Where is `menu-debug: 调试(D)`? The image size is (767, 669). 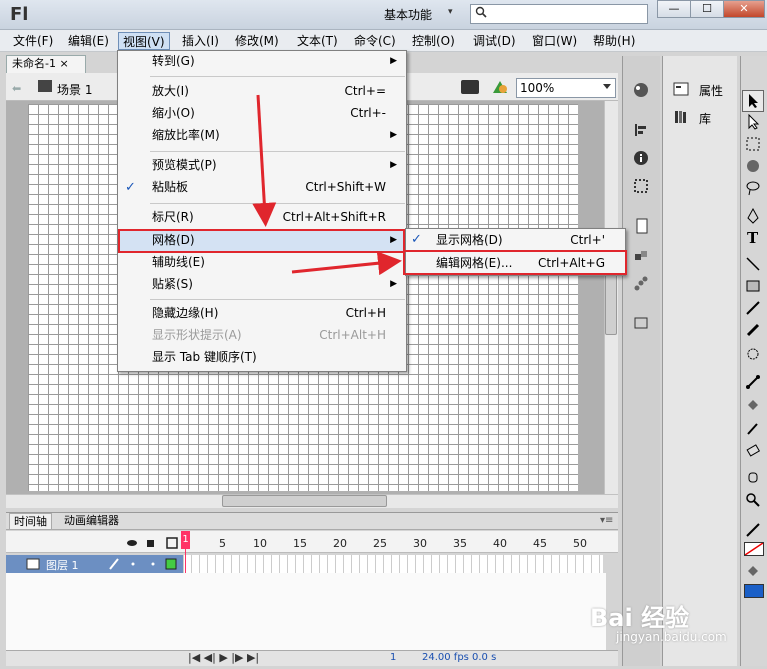
menu-debug: 调试(D) is located at coordinates (494, 41).